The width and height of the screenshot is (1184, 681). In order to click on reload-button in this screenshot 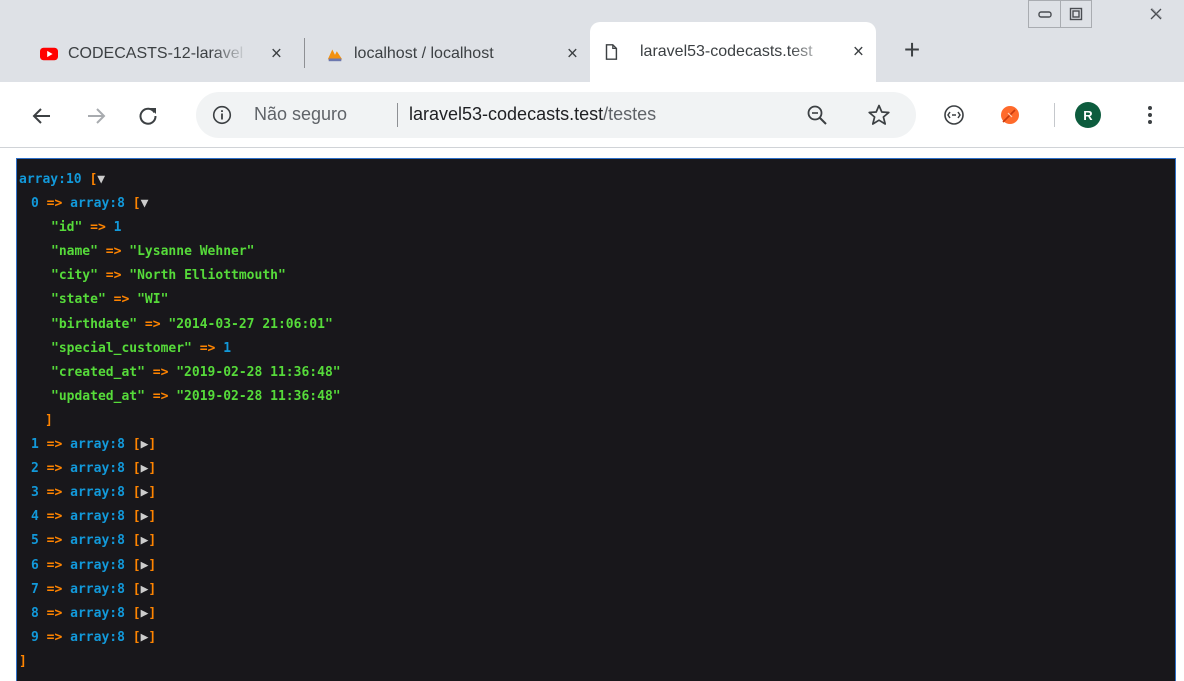, I will do `click(148, 116)`.